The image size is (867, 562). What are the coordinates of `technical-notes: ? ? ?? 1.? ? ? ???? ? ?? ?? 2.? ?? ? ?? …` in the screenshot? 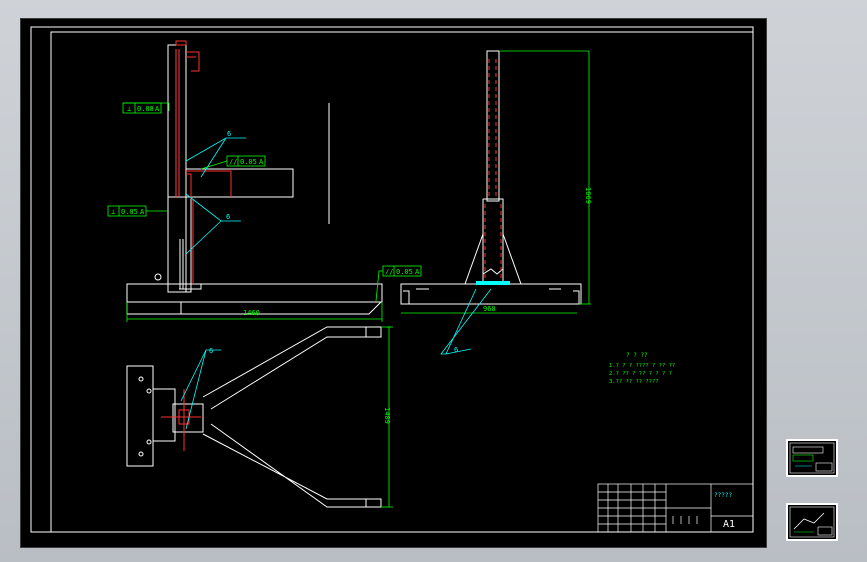 It's located at (642, 368).